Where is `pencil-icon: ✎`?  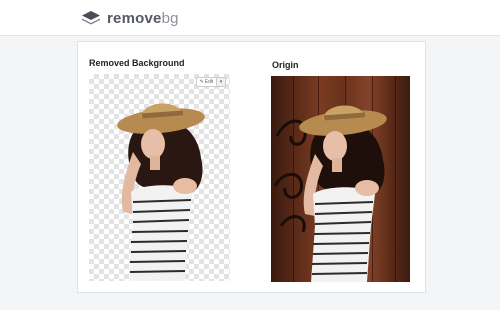 pencil-icon: ✎ is located at coordinates (201, 81).